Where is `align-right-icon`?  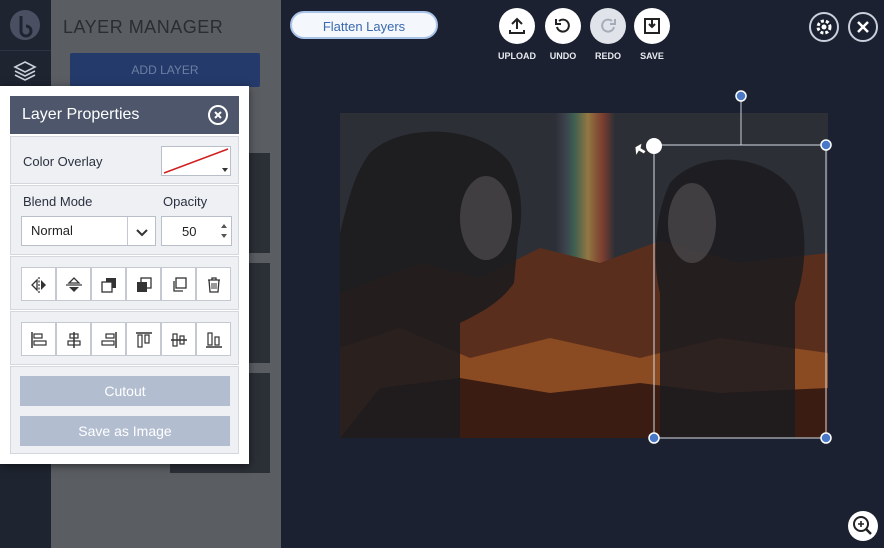
align-right-icon is located at coordinates (109, 340).